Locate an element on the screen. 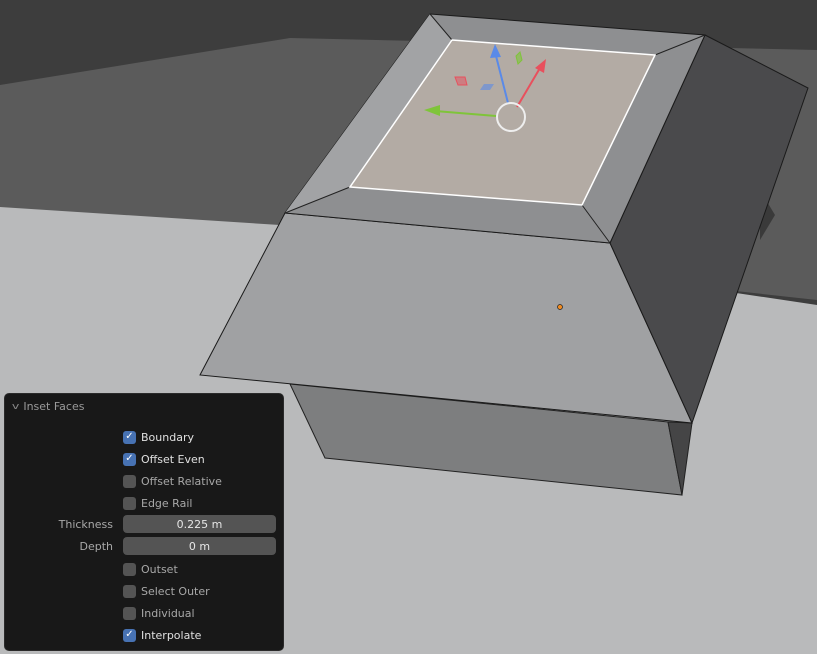  checkbox-boundary: ✓ Boundary is located at coordinates (158, 437).